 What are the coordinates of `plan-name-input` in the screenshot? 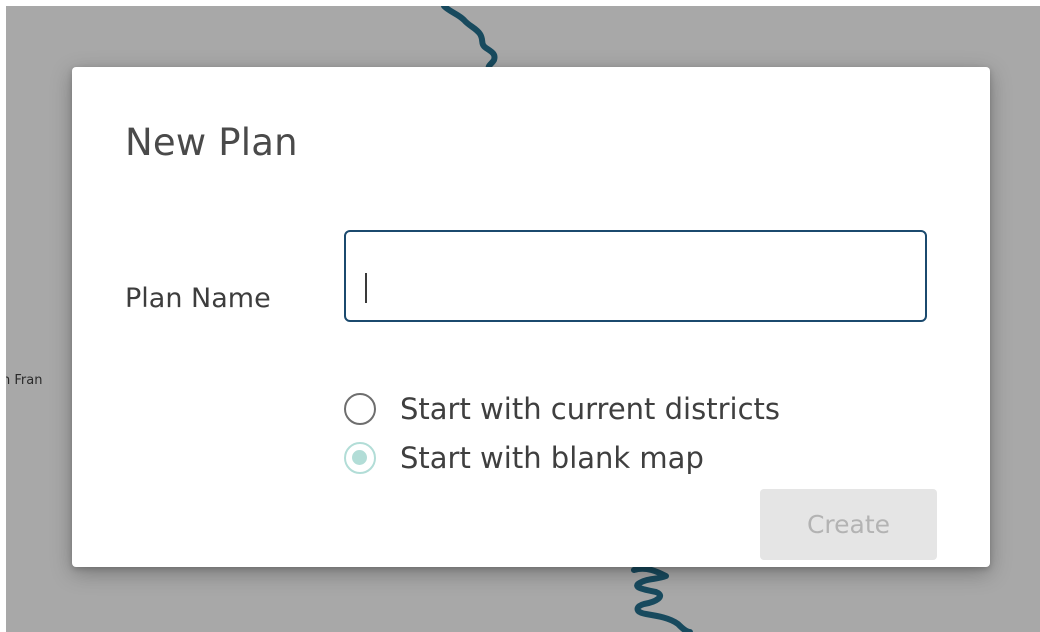 It's located at (635, 276).